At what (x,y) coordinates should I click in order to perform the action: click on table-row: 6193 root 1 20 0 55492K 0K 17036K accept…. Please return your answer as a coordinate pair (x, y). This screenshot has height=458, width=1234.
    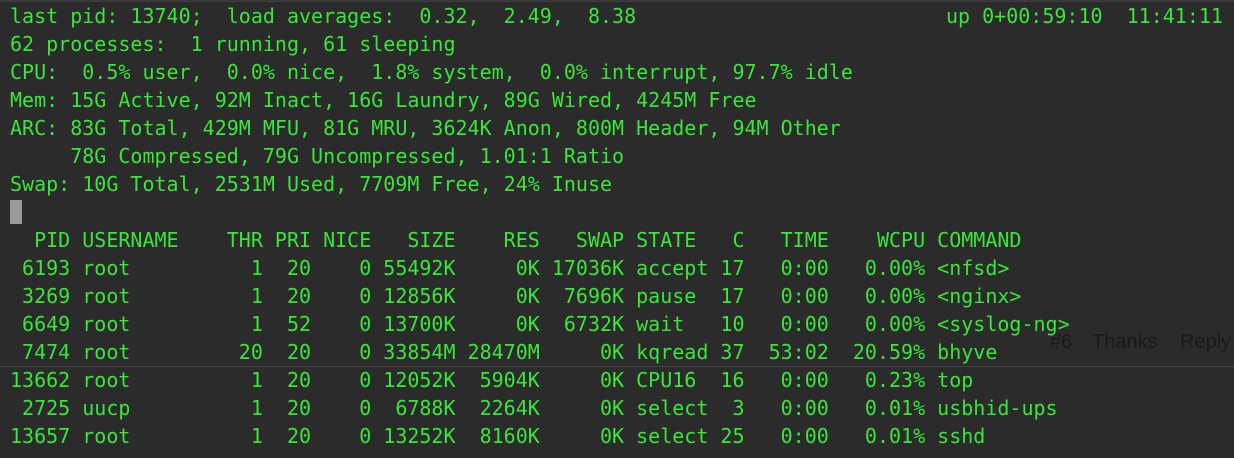
    Looking at the image, I should click on (510, 268).